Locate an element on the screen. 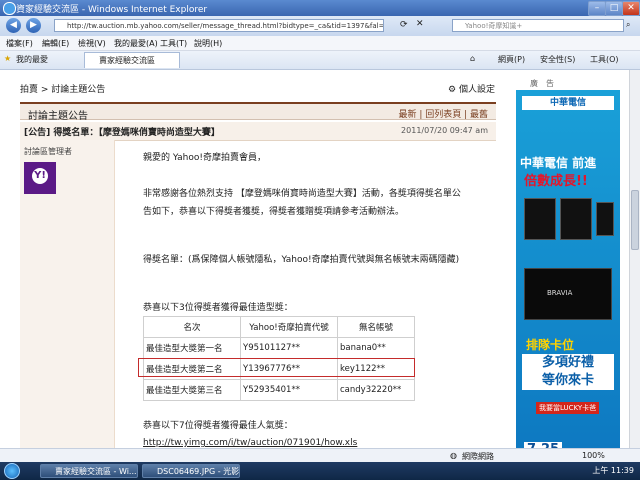 This screenshot has height=480, width=640. avatar: Y! is located at coordinates (40, 178).